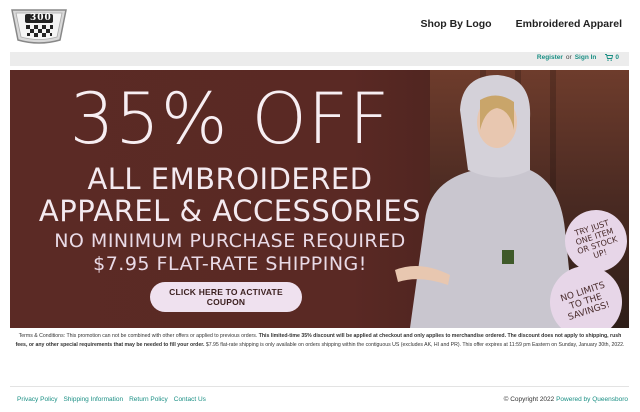  I want to click on account-bar: Register or Sign In 0, so click(319, 59).